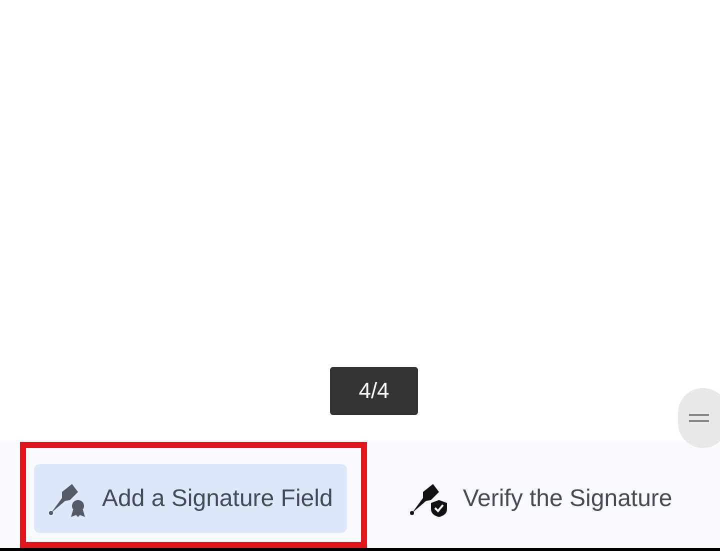  Describe the element at coordinates (190, 498) in the screenshot. I see `add-signature-field-button: Add a Signature Field` at that location.